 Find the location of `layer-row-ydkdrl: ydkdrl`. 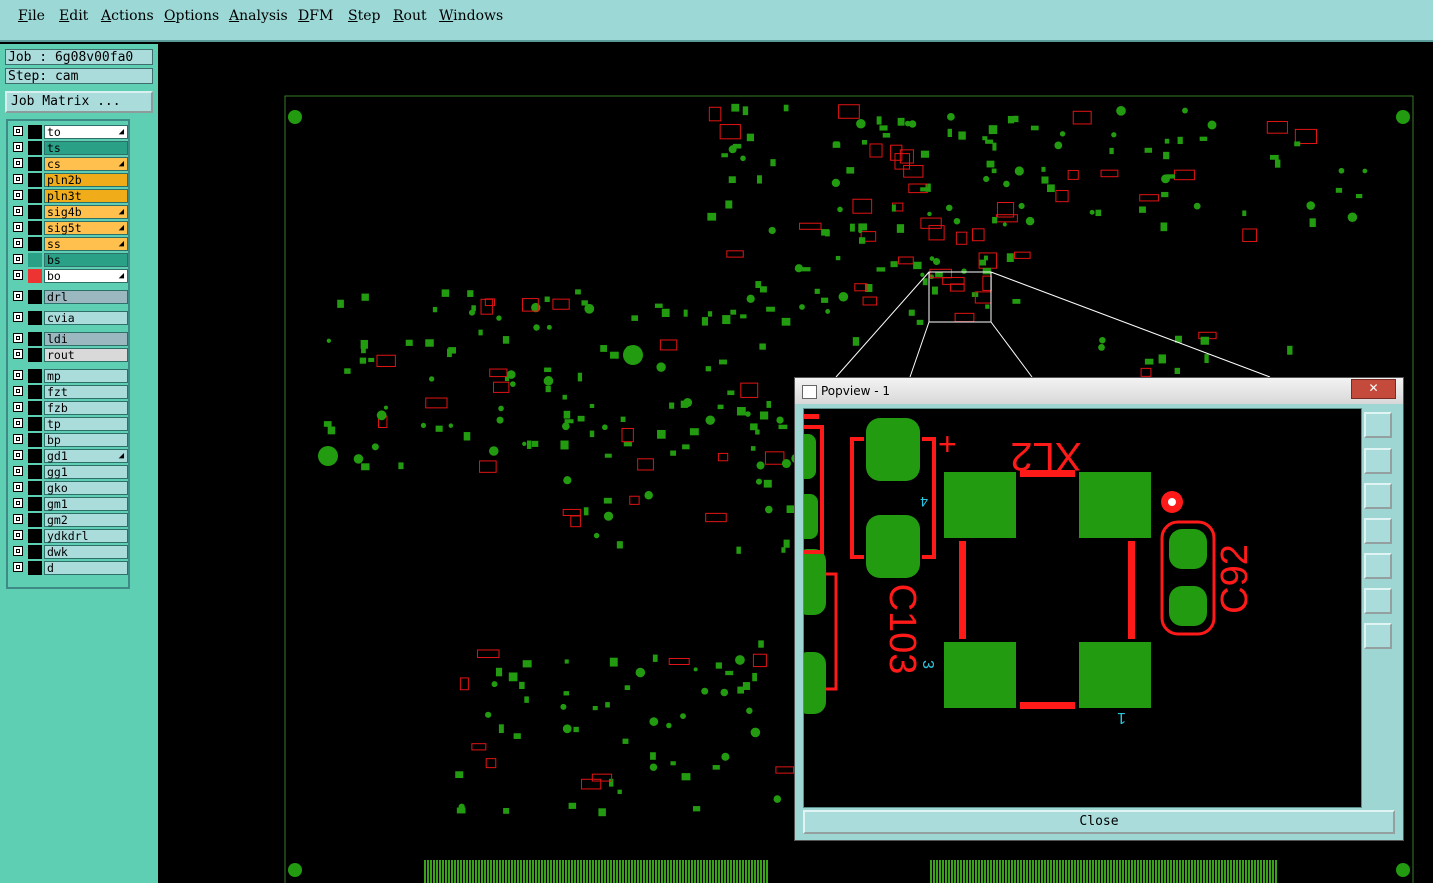

layer-row-ydkdrl: ydkdrl is located at coordinates (69, 536).